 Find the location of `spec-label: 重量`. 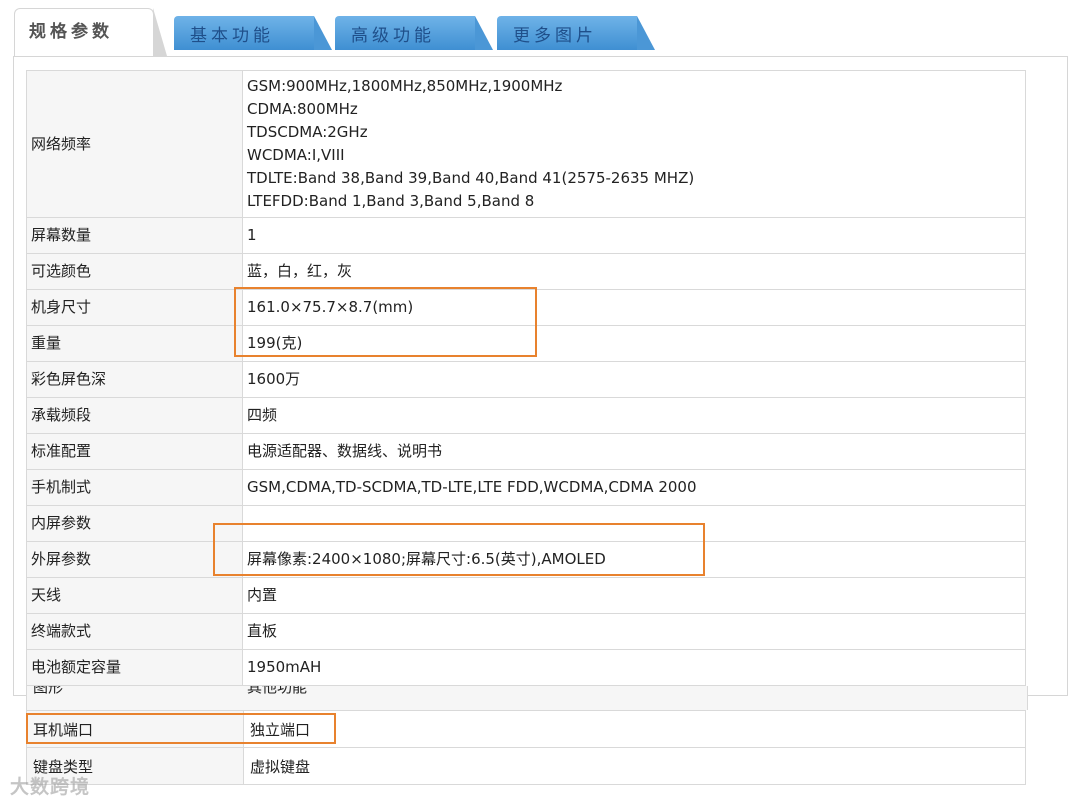

spec-label: 重量 is located at coordinates (134, 343).